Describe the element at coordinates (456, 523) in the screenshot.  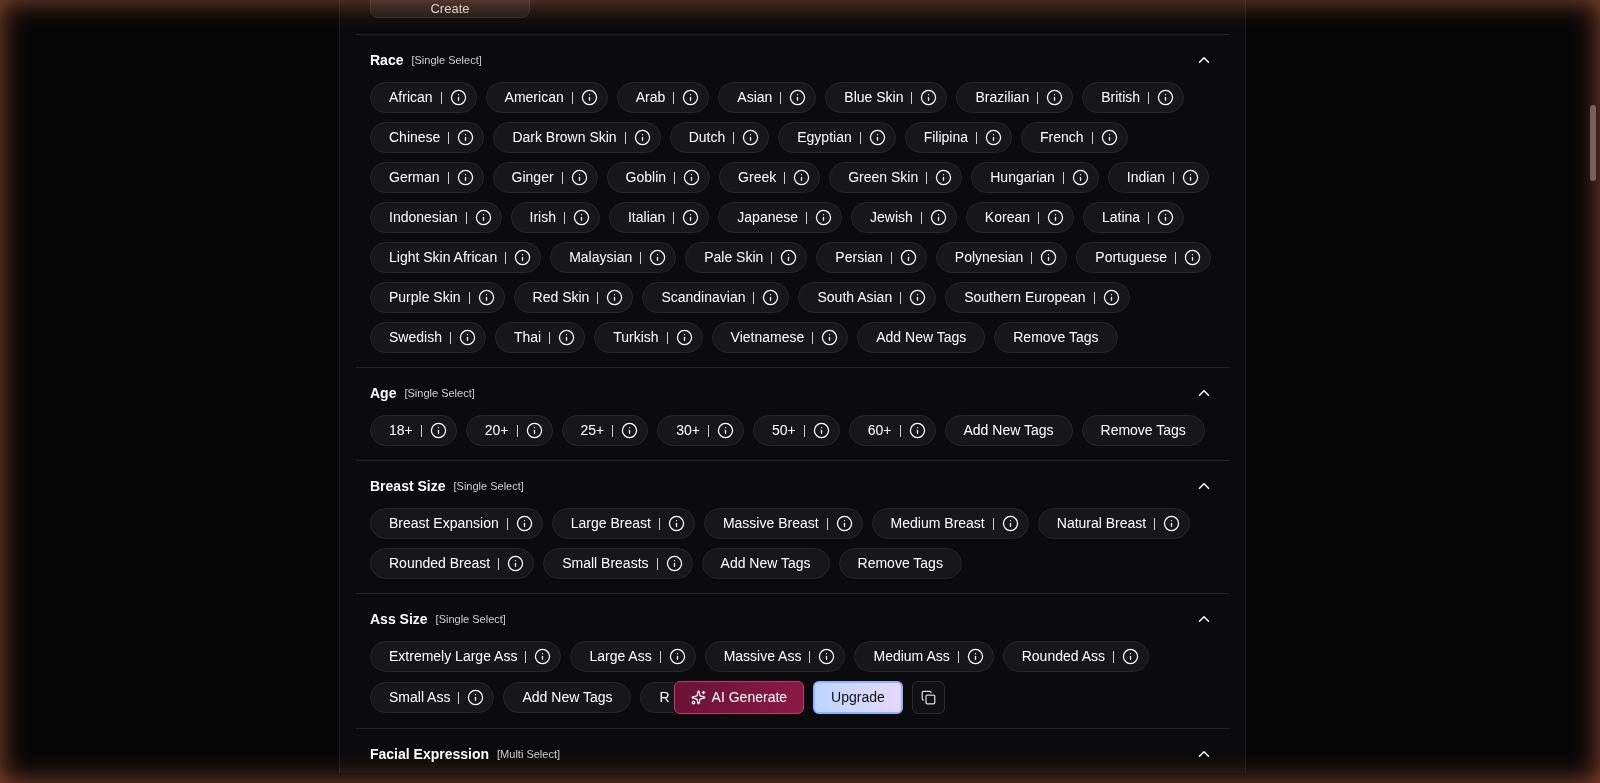
I see `tag-chip: Breast Expansion` at that location.